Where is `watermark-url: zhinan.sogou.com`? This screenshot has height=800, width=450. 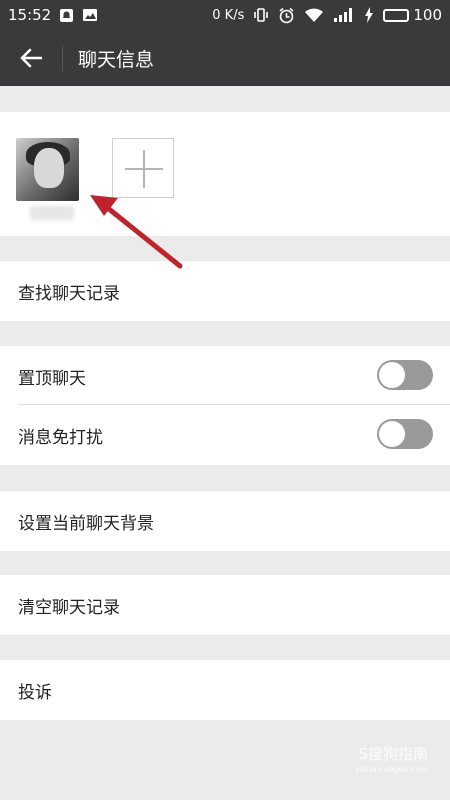 watermark-url: zhinan.sogou.com is located at coordinates (391, 769).